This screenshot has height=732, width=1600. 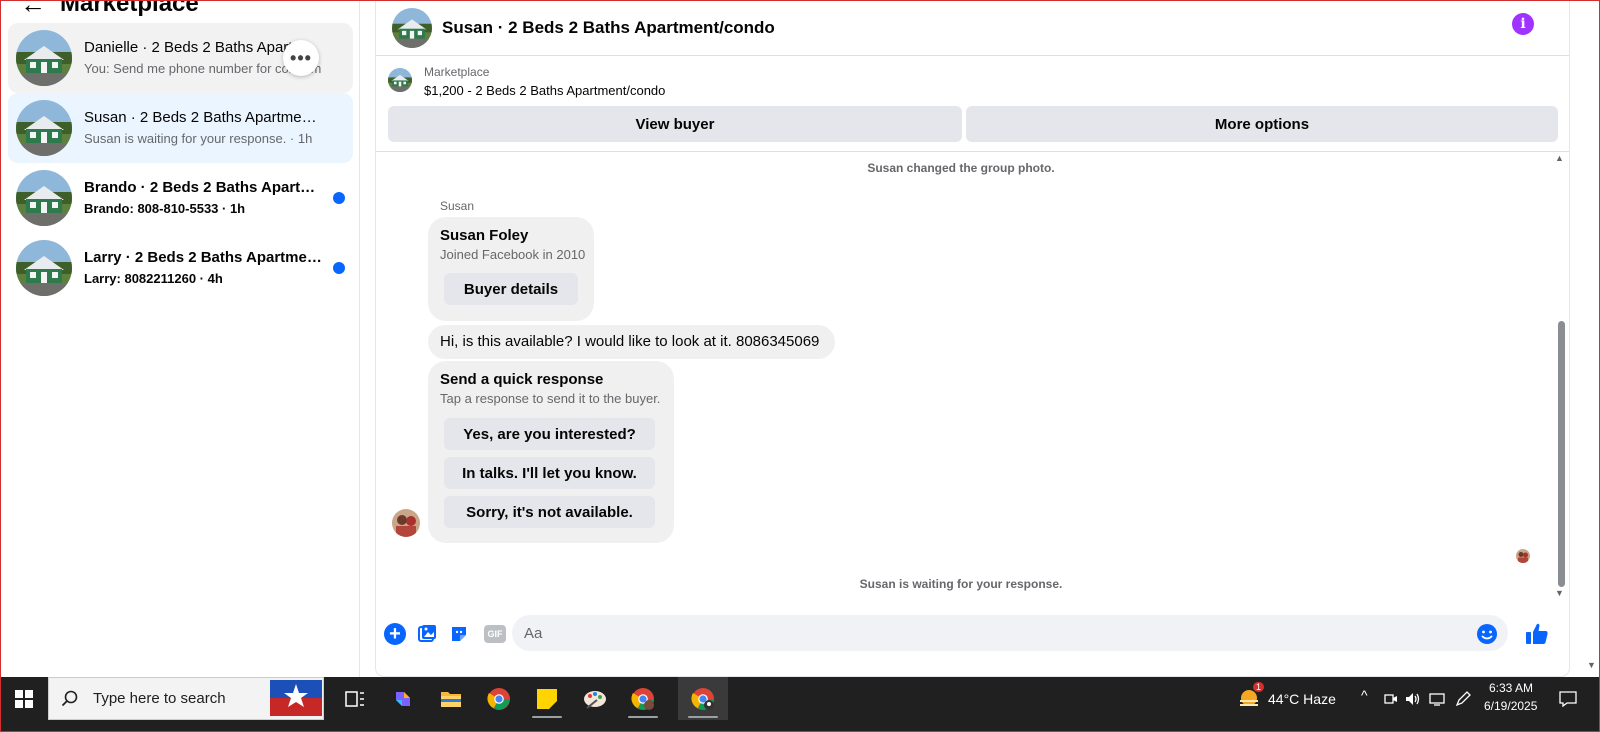 What do you see at coordinates (129, 8) in the screenshot?
I see `sidebar-title: Marketplace` at bounding box center [129, 8].